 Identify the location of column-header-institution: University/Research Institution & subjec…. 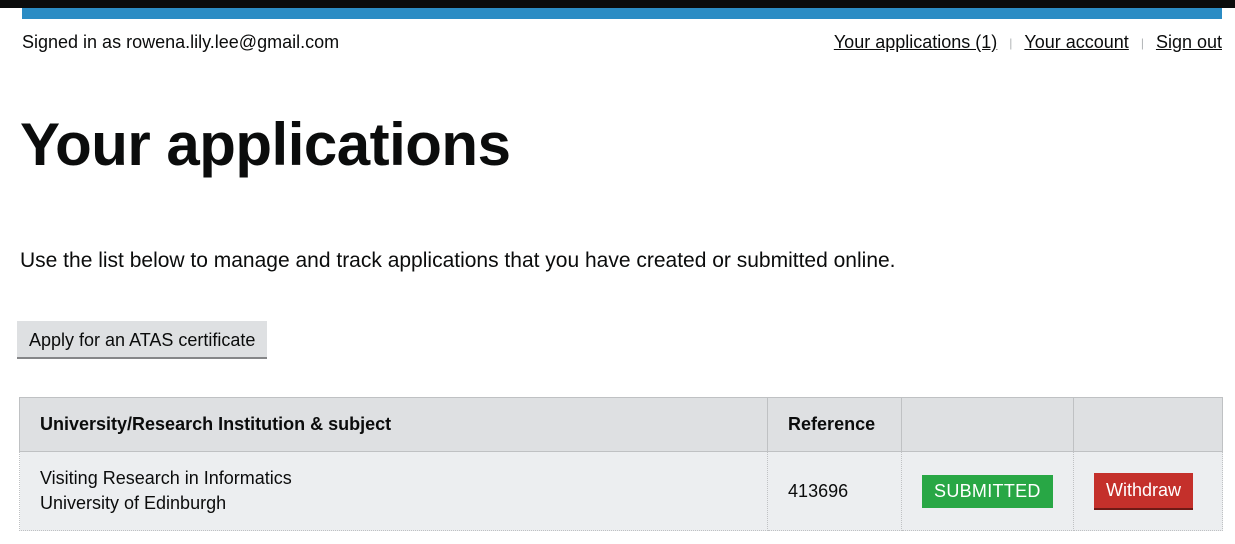
(393, 424).